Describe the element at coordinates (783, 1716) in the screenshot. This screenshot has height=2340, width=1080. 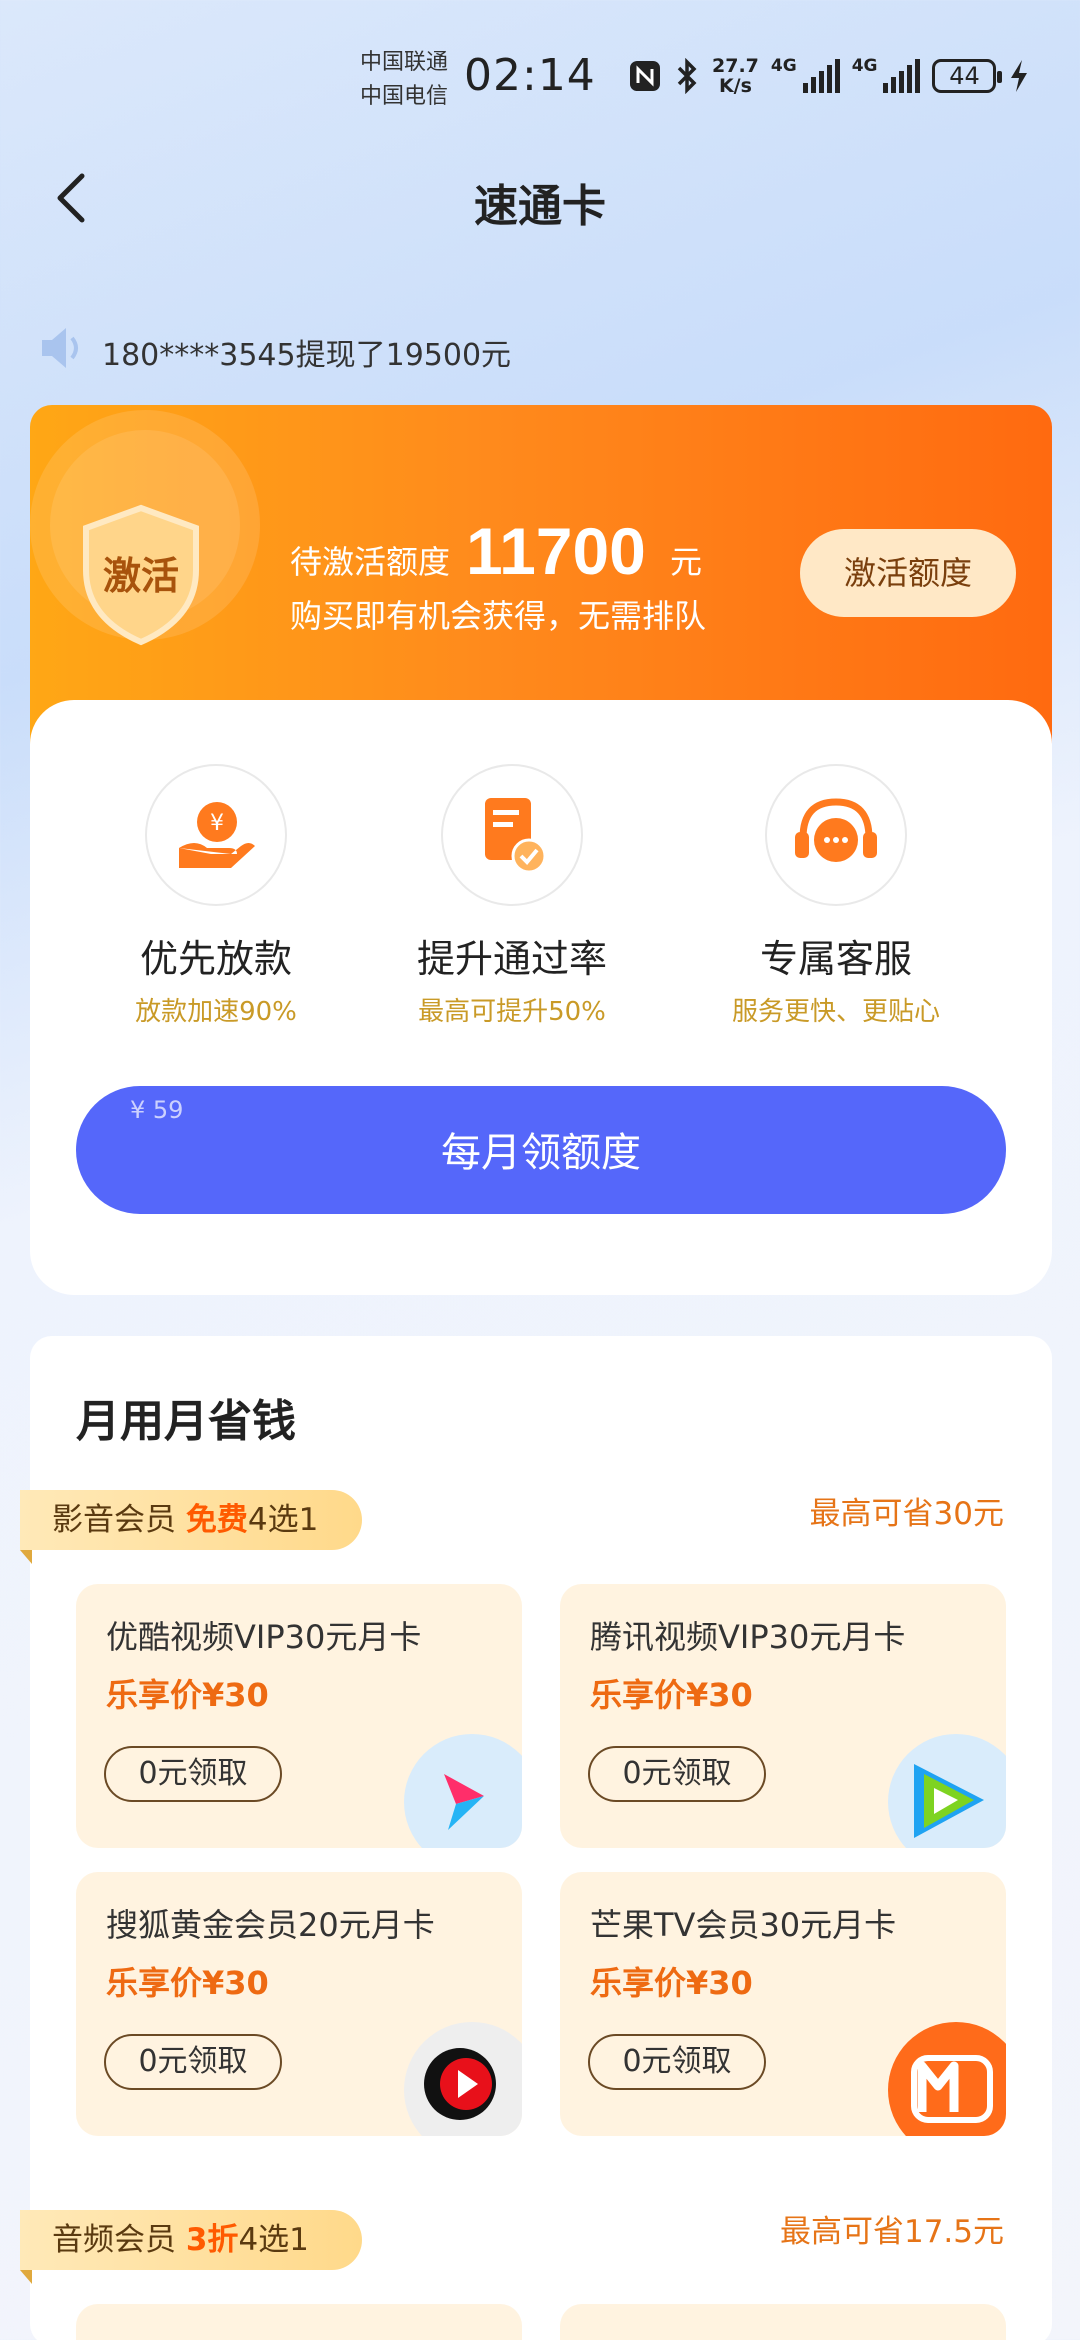
I see `video-card-tencent: 腾讯视频VIP30元月卡 乐享价¥30 0元领取` at that location.